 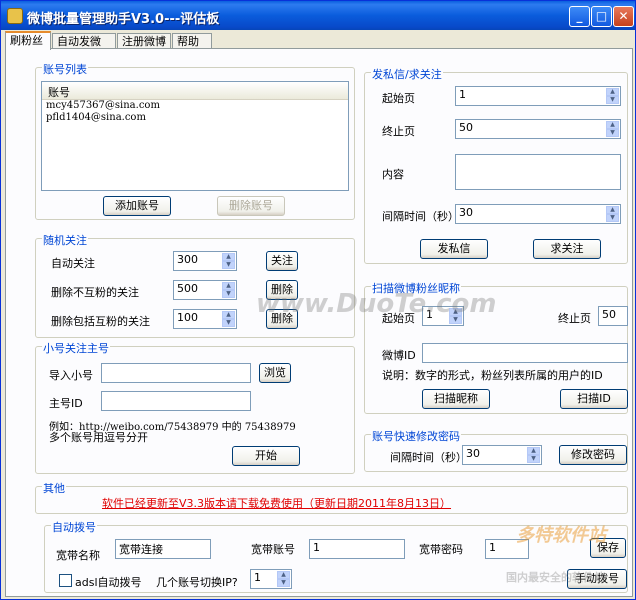 I want to click on delete-all-label: 删除包括互粉的关注, so click(x=100, y=321).